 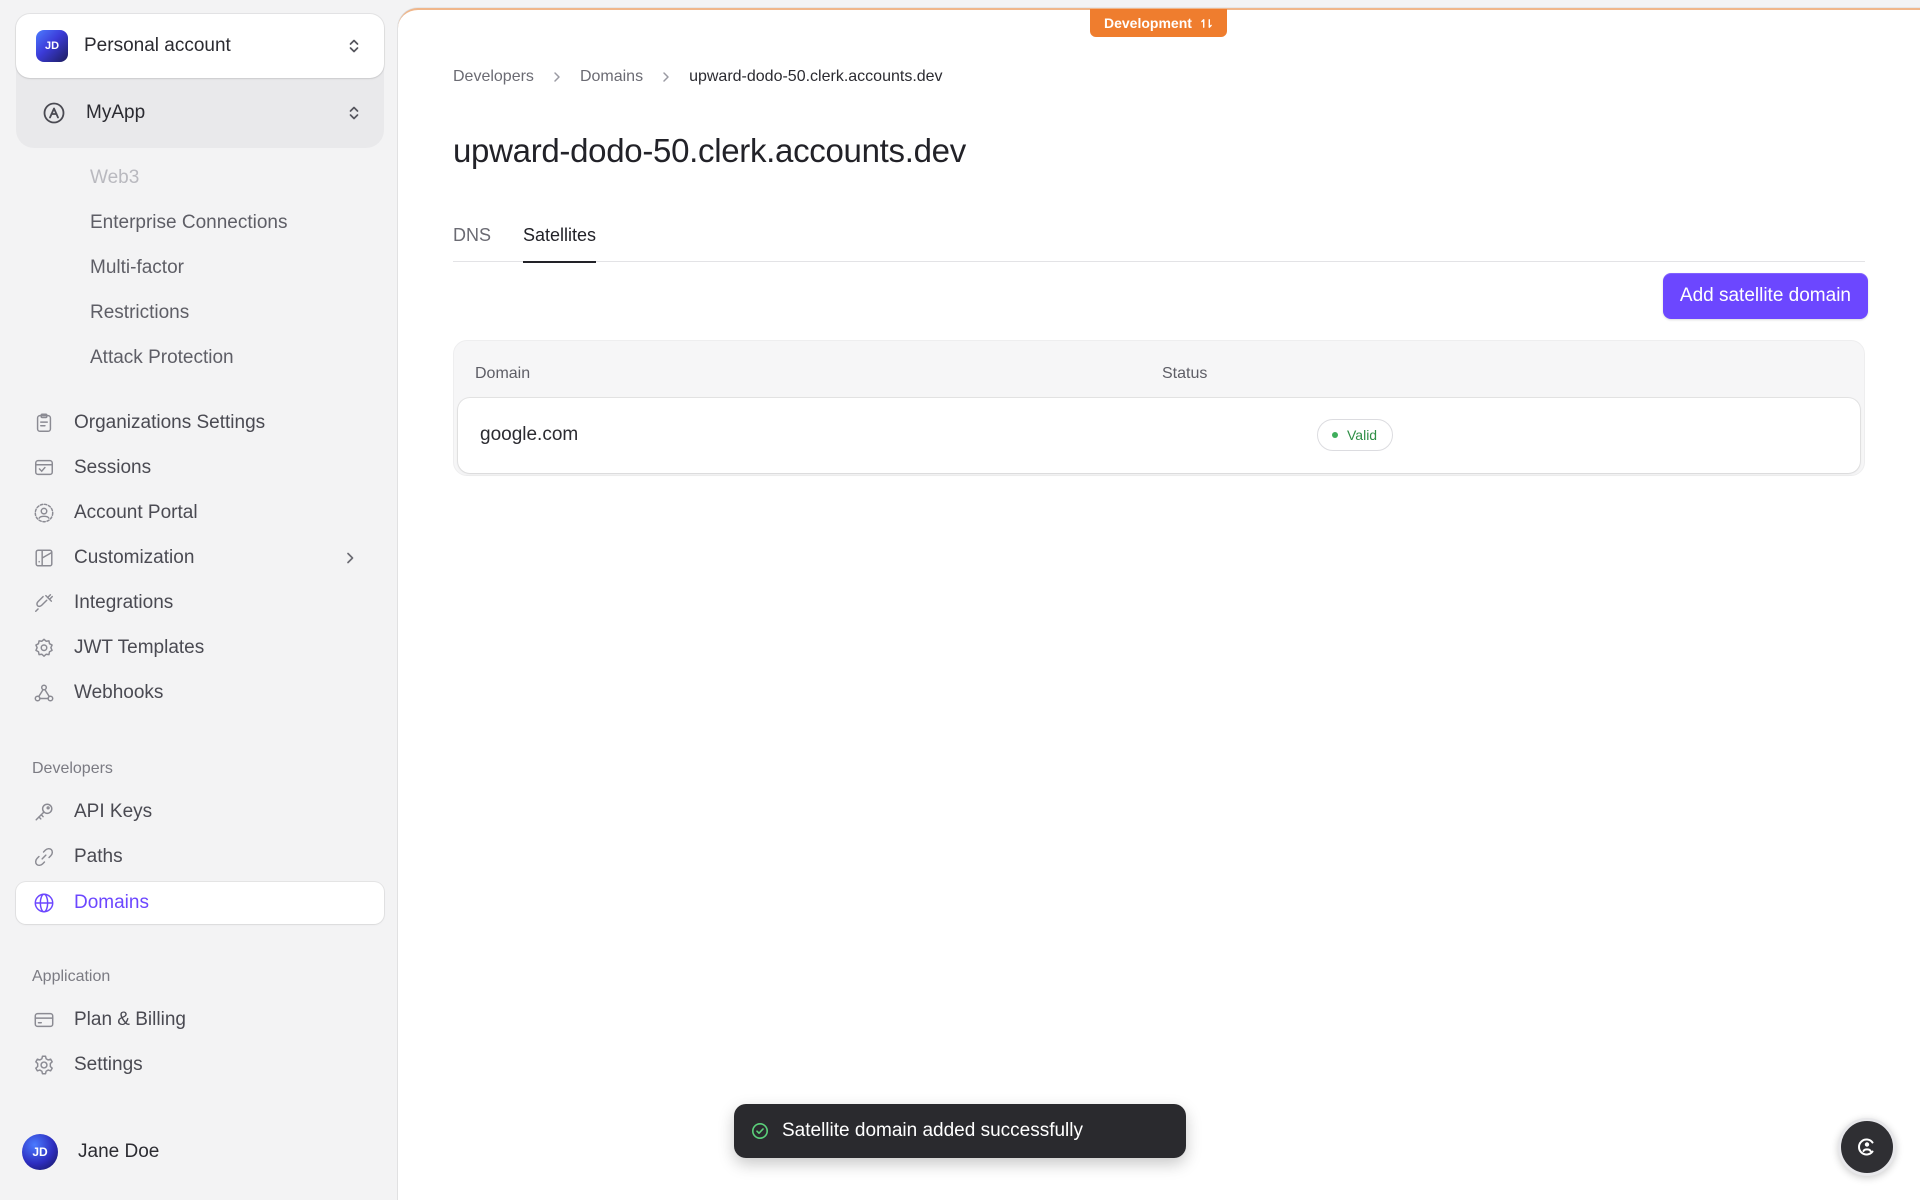 I want to click on breadcrumb-domains: Domains, so click(x=611, y=77).